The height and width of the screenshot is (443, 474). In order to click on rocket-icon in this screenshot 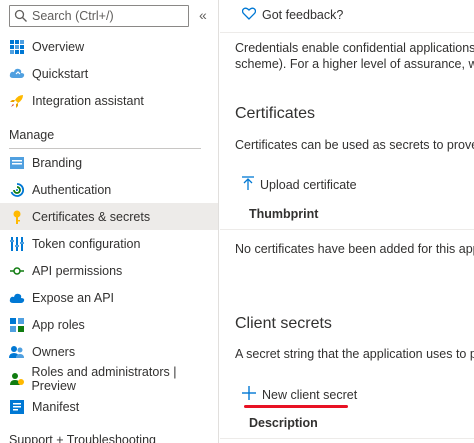, I will do `click(17, 101)`.